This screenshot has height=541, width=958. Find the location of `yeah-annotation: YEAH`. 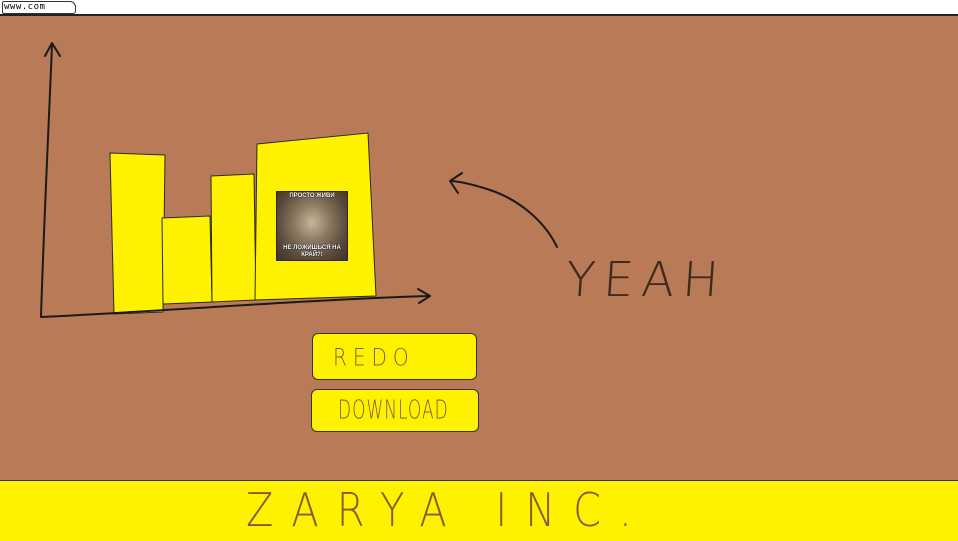

yeah-annotation: YEAH is located at coordinates (646, 280).